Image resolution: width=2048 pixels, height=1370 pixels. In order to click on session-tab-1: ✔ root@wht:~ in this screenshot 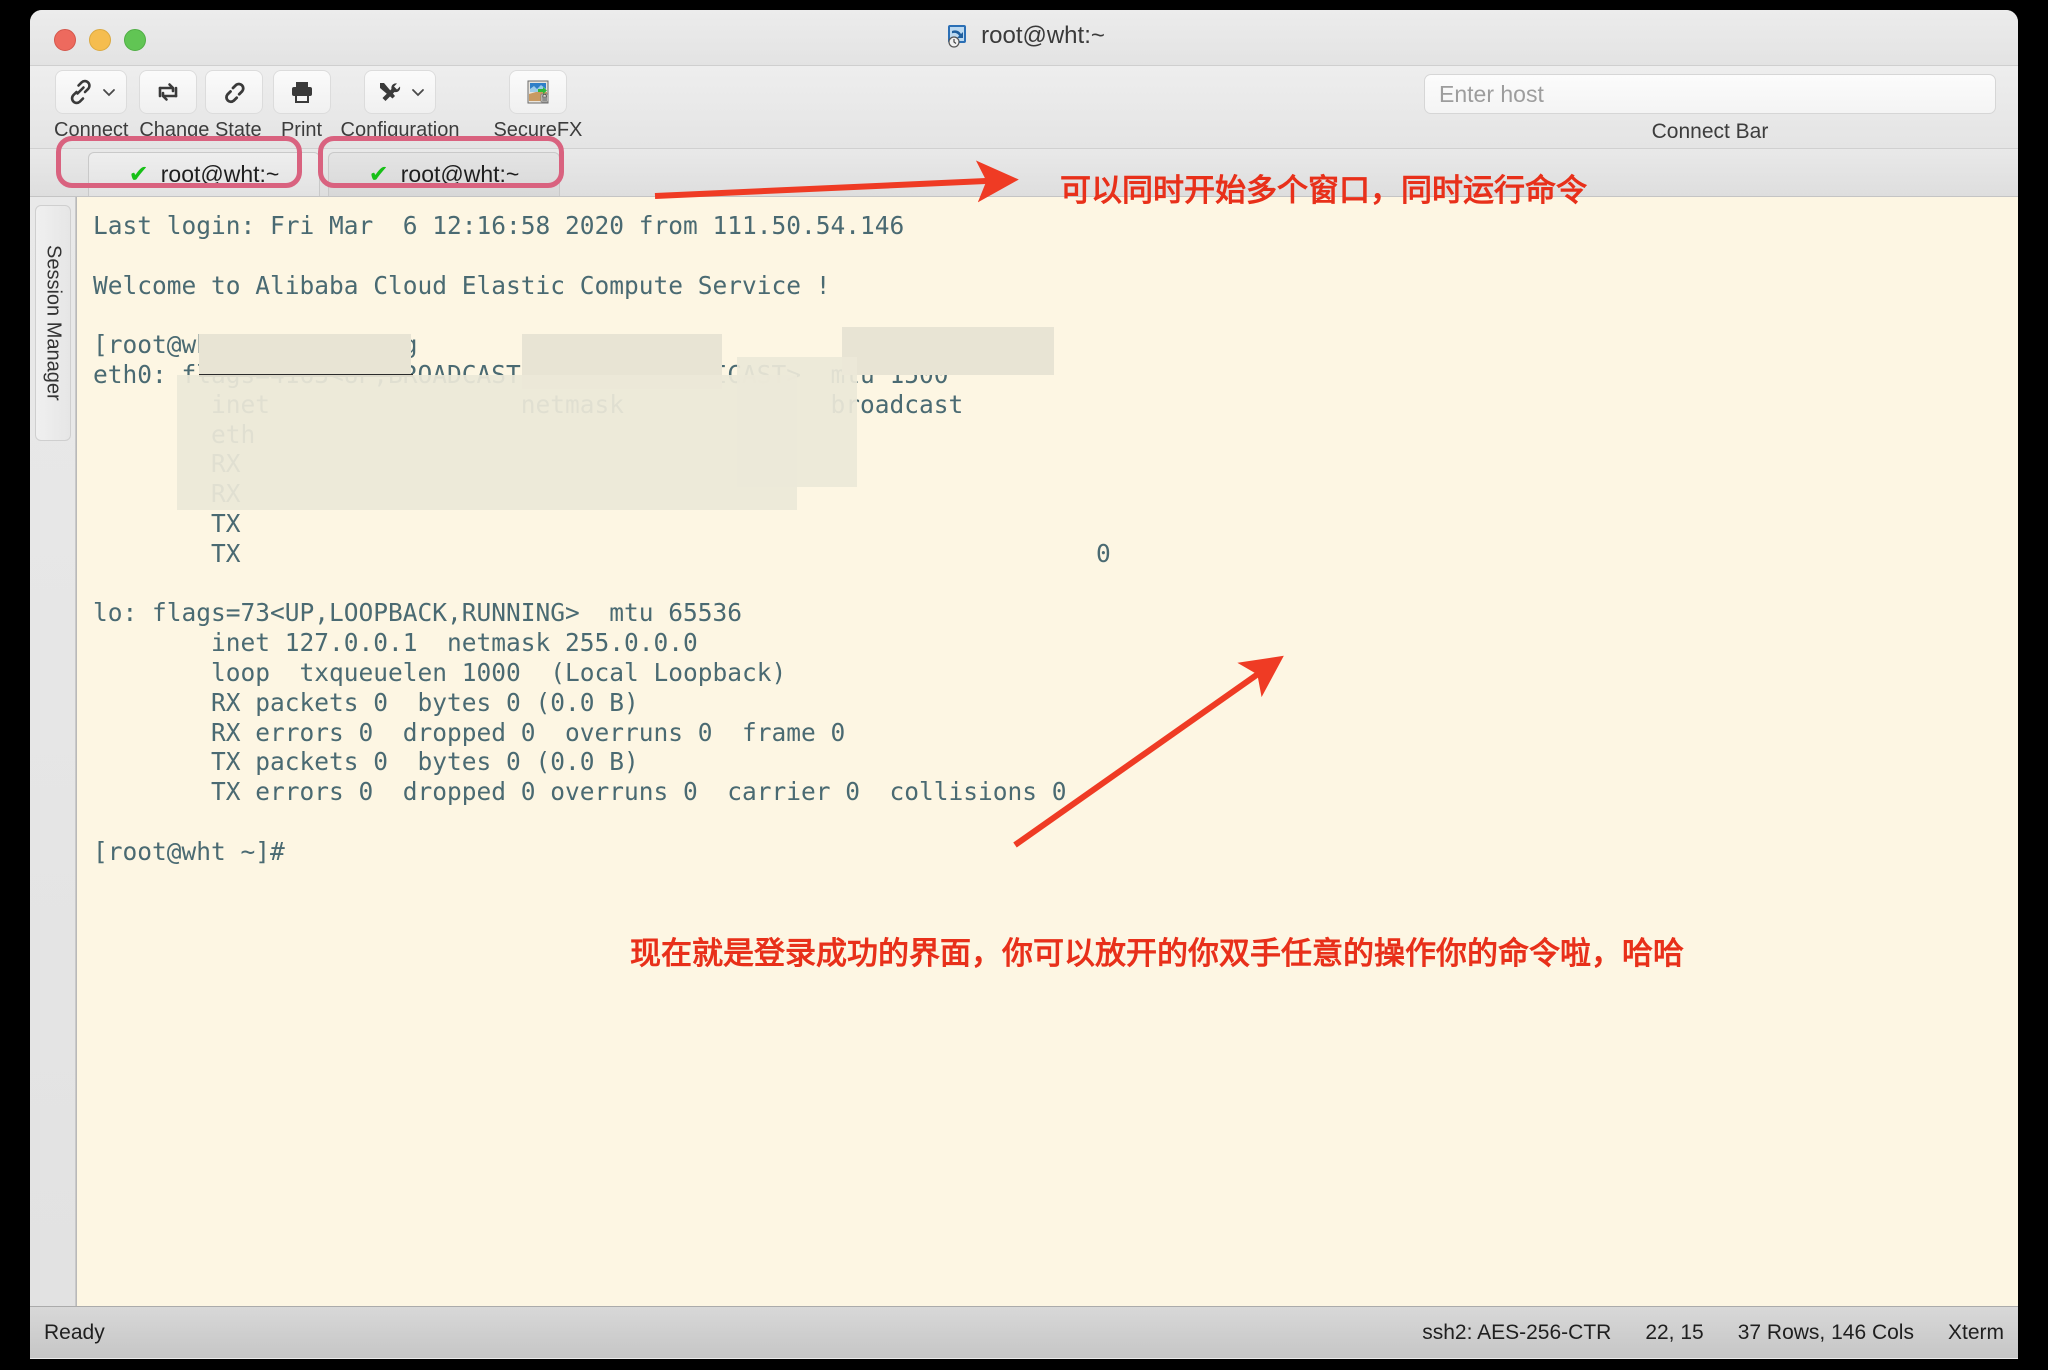, I will do `click(204, 174)`.